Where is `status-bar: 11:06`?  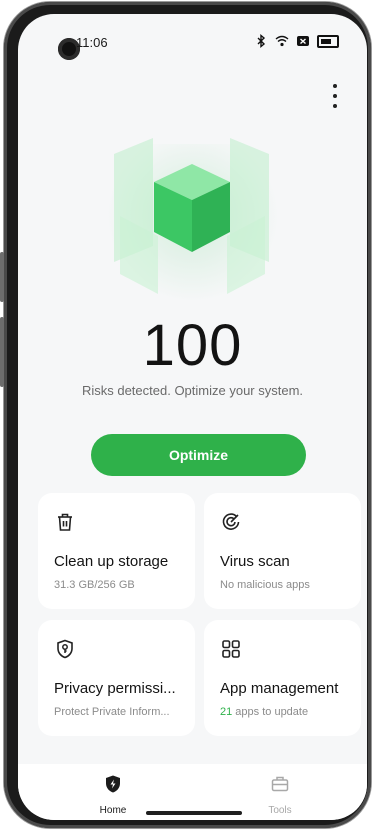 status-bar: 11:06 is located at coordinates (192, 37).